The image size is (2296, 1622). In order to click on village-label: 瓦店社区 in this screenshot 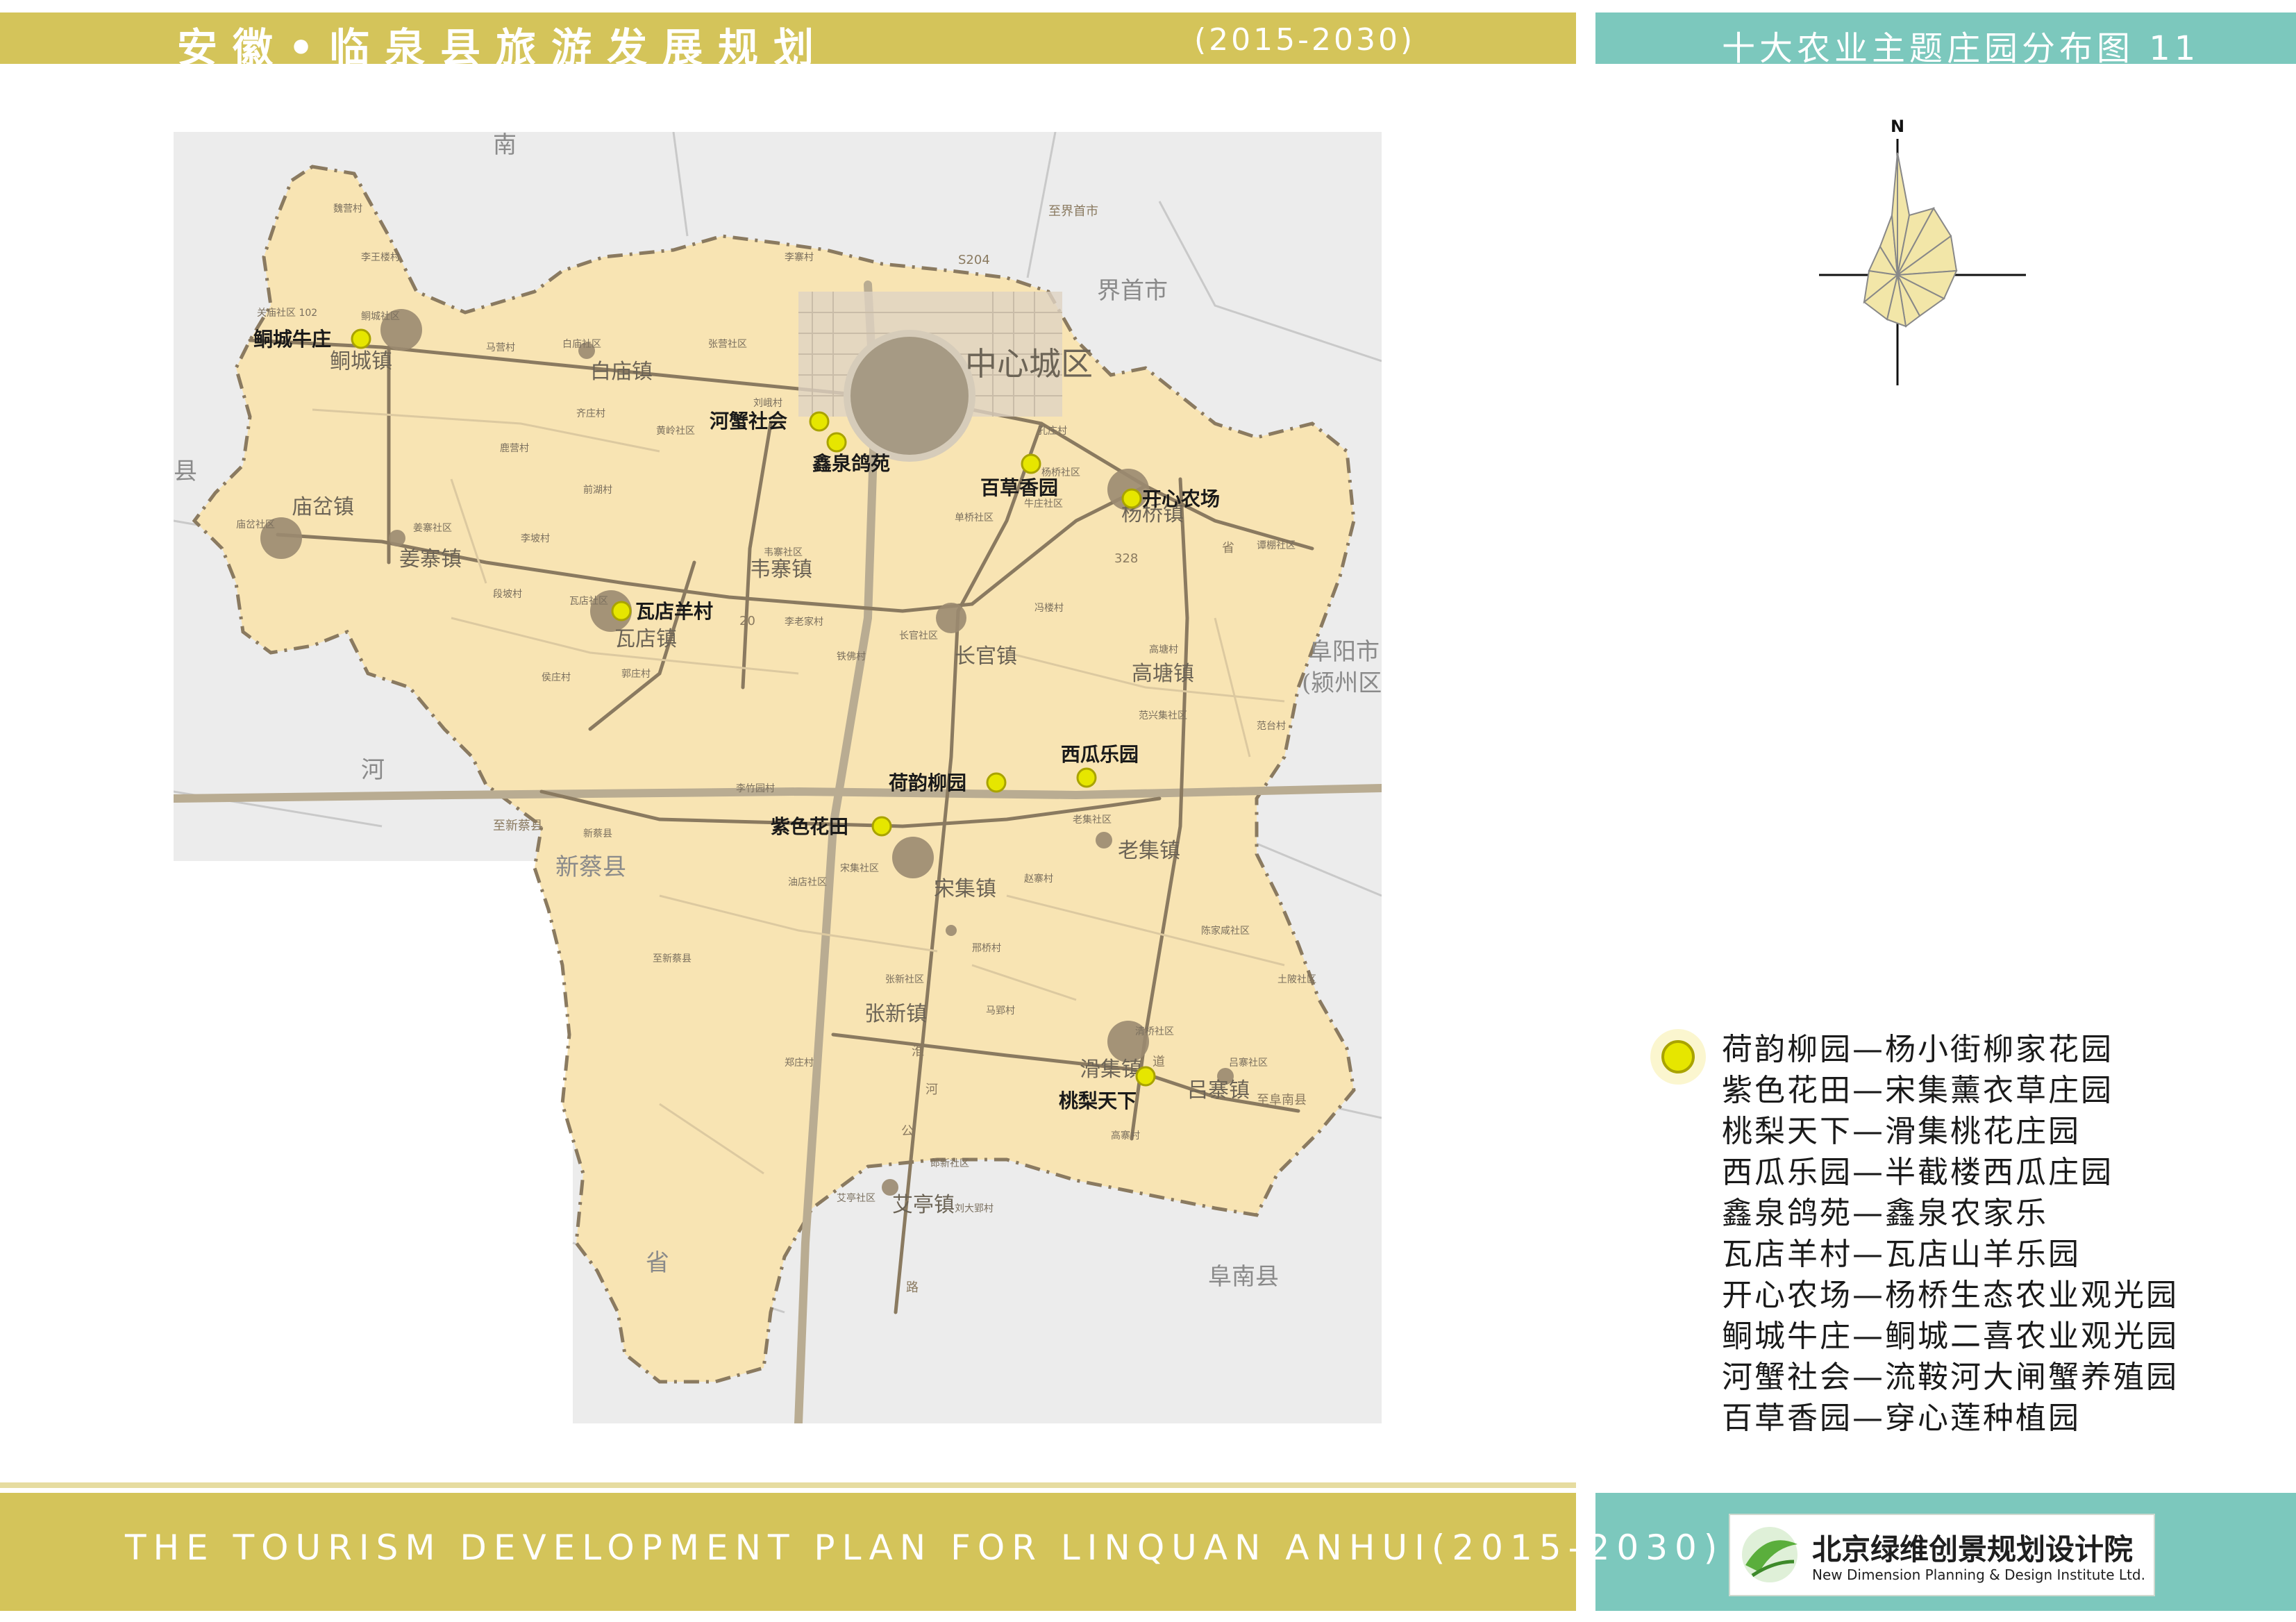, I will do `click(588, 601)`.